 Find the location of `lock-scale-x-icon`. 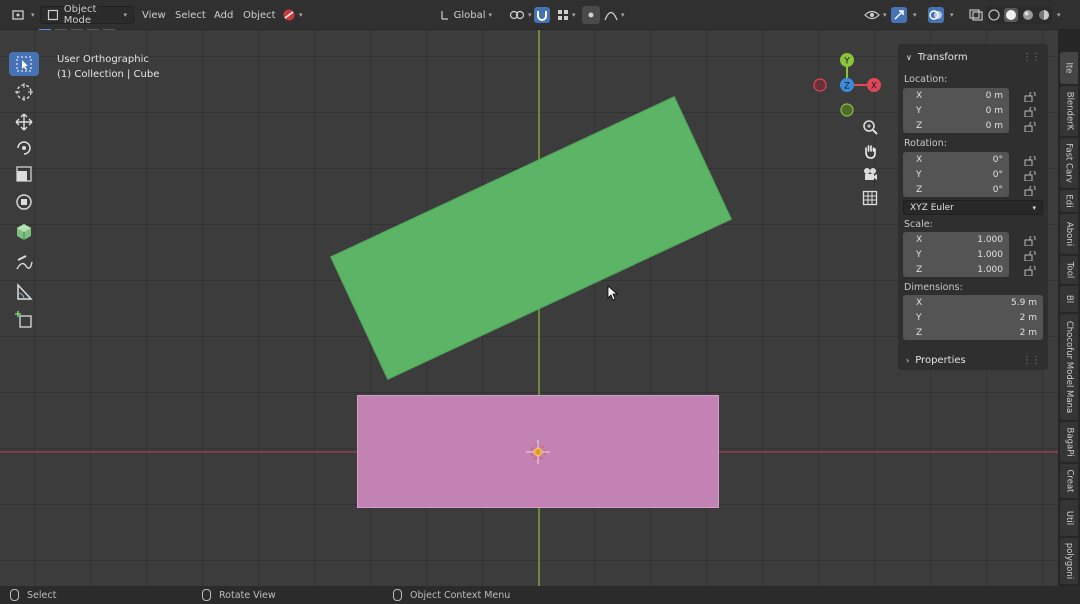

lock-scale-x-icon is located at coordinates (1030, 241).